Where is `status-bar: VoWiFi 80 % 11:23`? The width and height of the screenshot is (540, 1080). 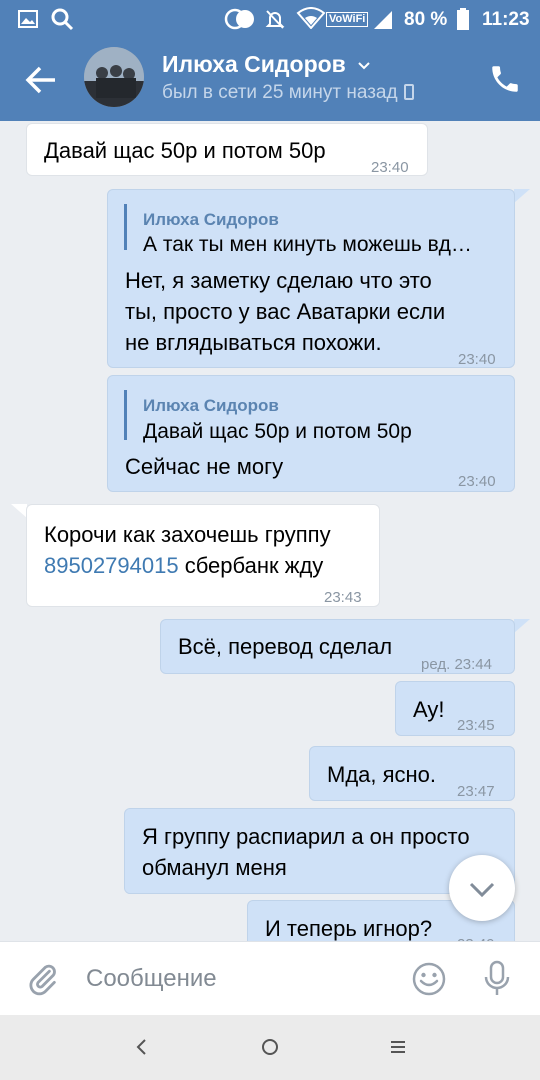
status-bar: VoWiFi 80 % 11:23 is located at coordinates (270, 19).